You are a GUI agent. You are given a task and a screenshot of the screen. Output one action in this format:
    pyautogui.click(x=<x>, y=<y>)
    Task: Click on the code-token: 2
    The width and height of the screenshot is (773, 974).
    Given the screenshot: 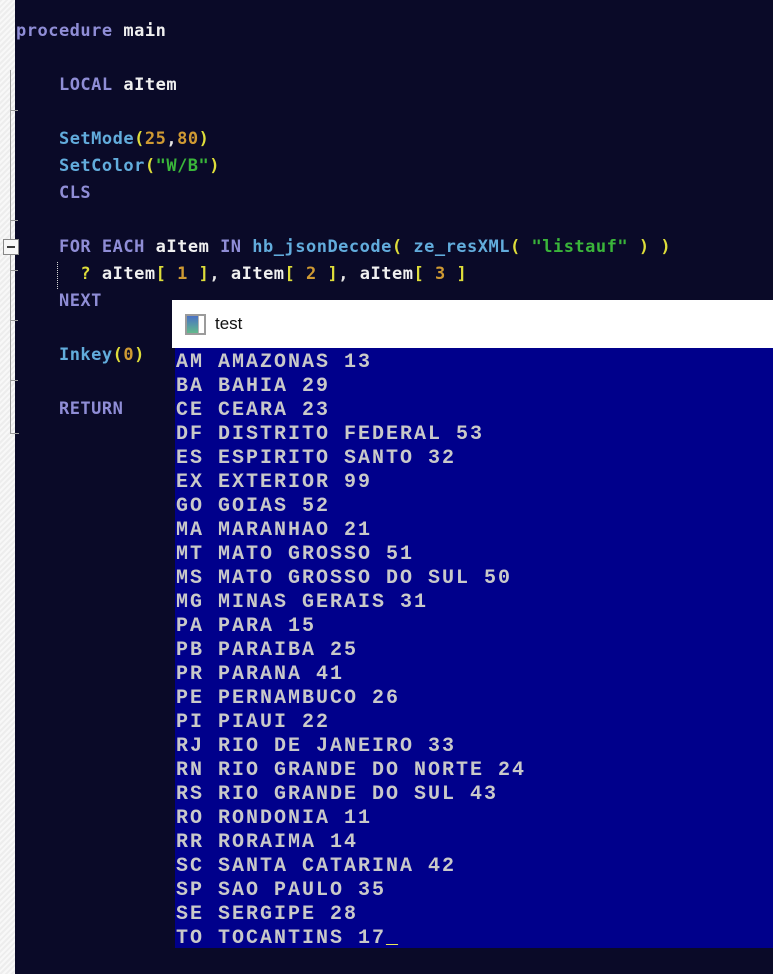 What is the action you would take?
    pyautogui.click(x=311, y=274)
    